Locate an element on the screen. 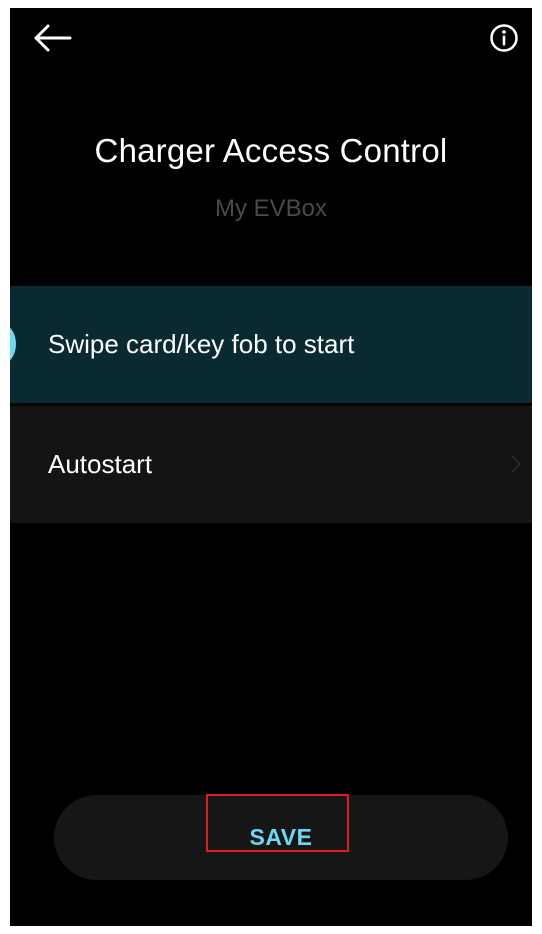 This screenshot has height=934, width=542. page-title: Charger Access Control is located at coordinates (271, 150).